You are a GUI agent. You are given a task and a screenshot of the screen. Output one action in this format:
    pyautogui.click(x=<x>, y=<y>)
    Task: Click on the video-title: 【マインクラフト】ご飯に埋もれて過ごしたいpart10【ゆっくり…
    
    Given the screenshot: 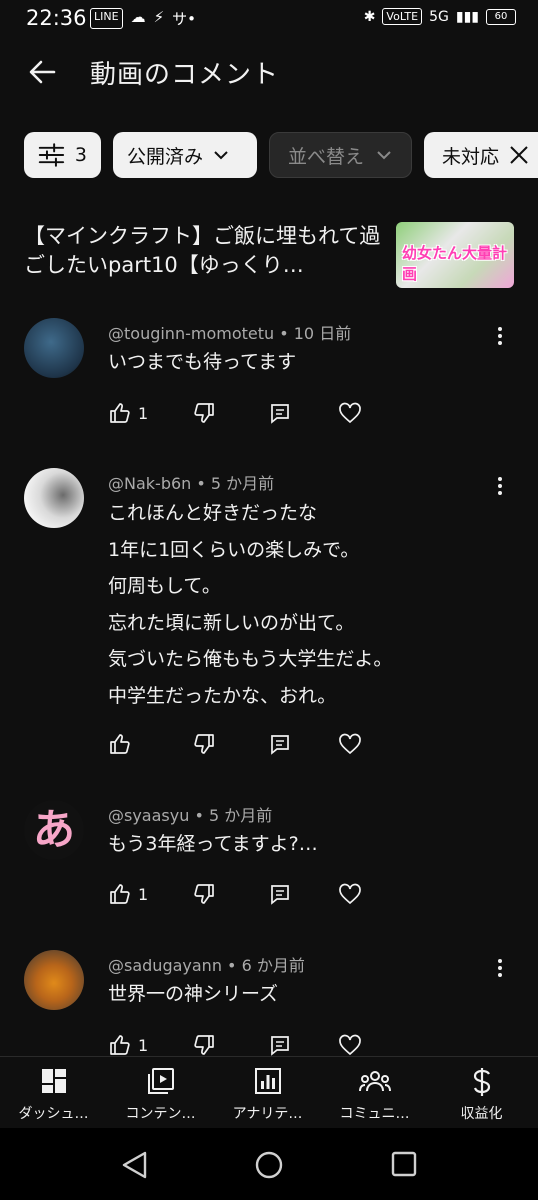 What is the action you would take?
    pyautogui.click(x=202, y=250)
    